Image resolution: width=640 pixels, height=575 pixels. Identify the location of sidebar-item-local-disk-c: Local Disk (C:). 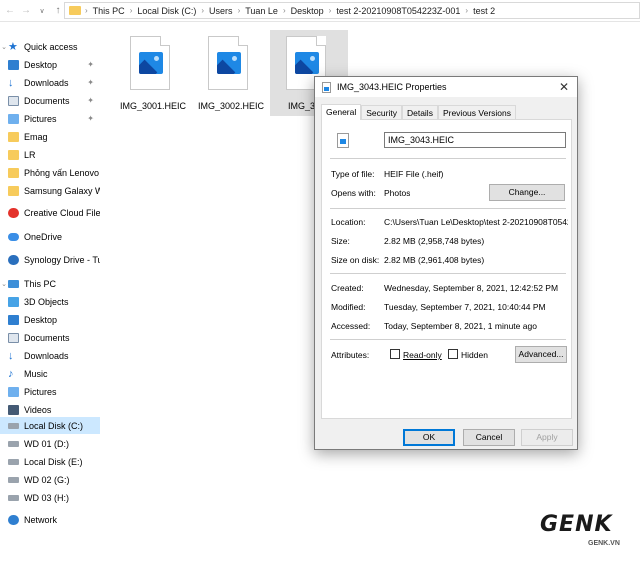
(50, 425).